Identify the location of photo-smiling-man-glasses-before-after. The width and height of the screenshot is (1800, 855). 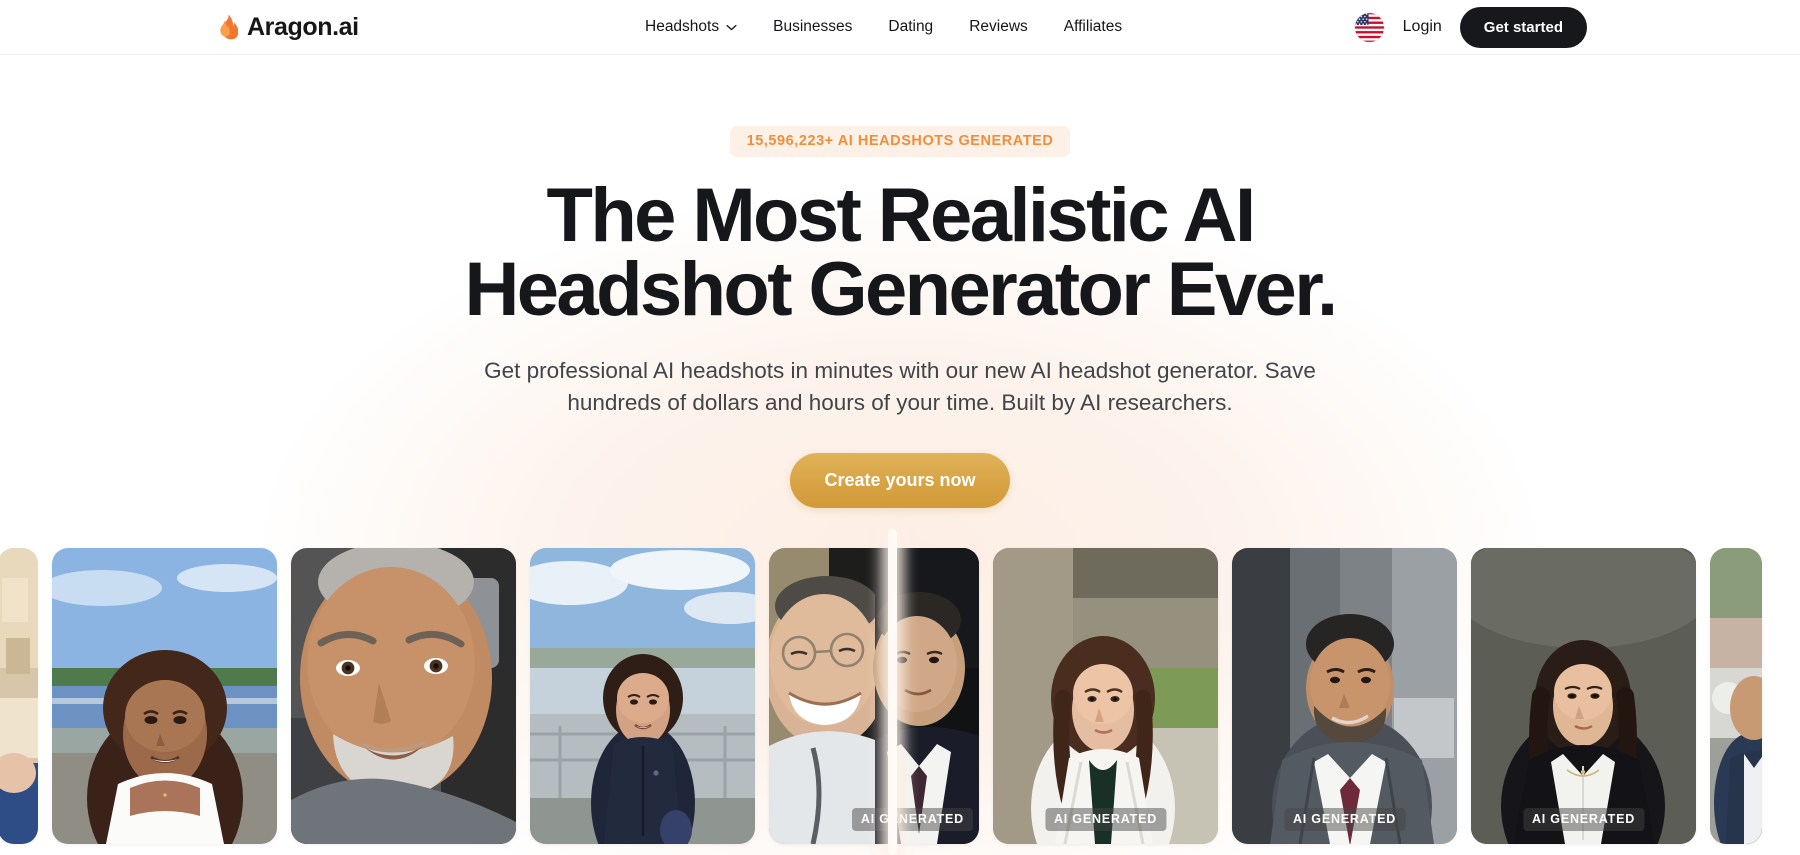
(874, 696).